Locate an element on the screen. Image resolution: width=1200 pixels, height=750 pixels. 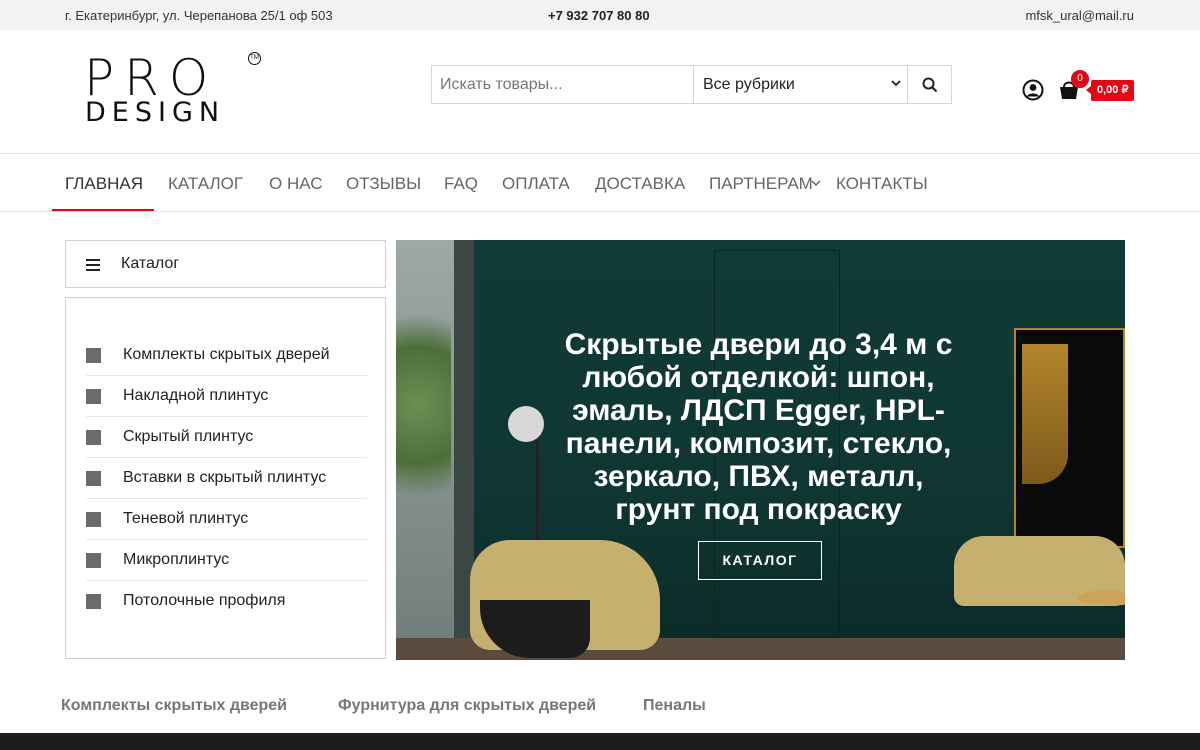
catalog-item: Накладной плинтус is located at coordinates (226, 396).